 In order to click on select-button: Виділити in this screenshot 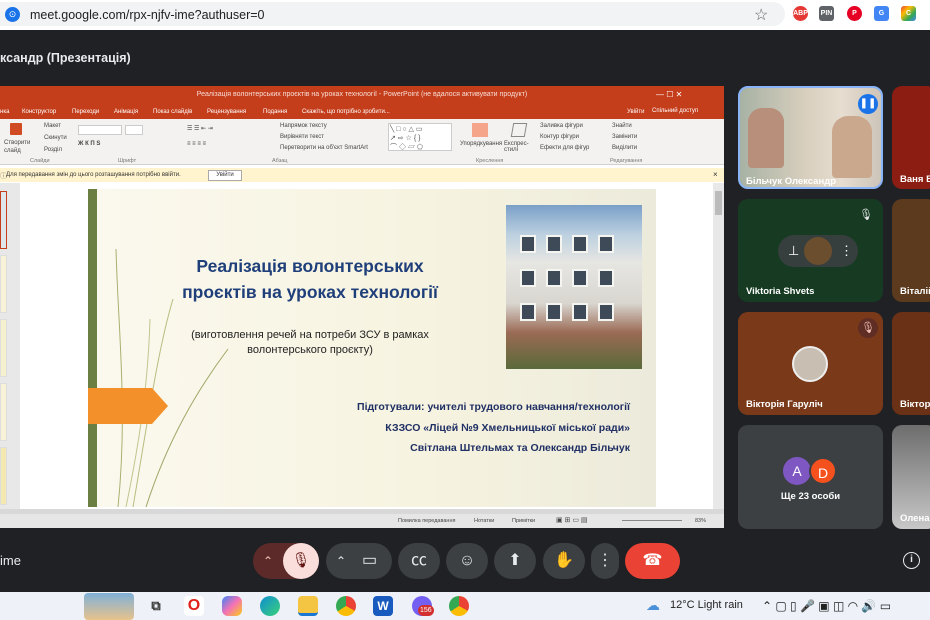, I will do `click(624, 148)`.